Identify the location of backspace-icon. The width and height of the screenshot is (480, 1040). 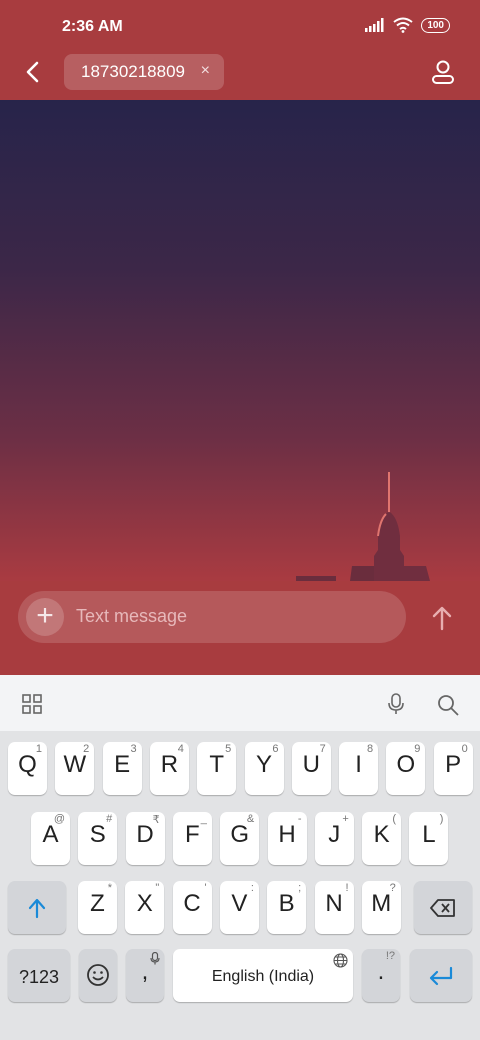
(442, 908).